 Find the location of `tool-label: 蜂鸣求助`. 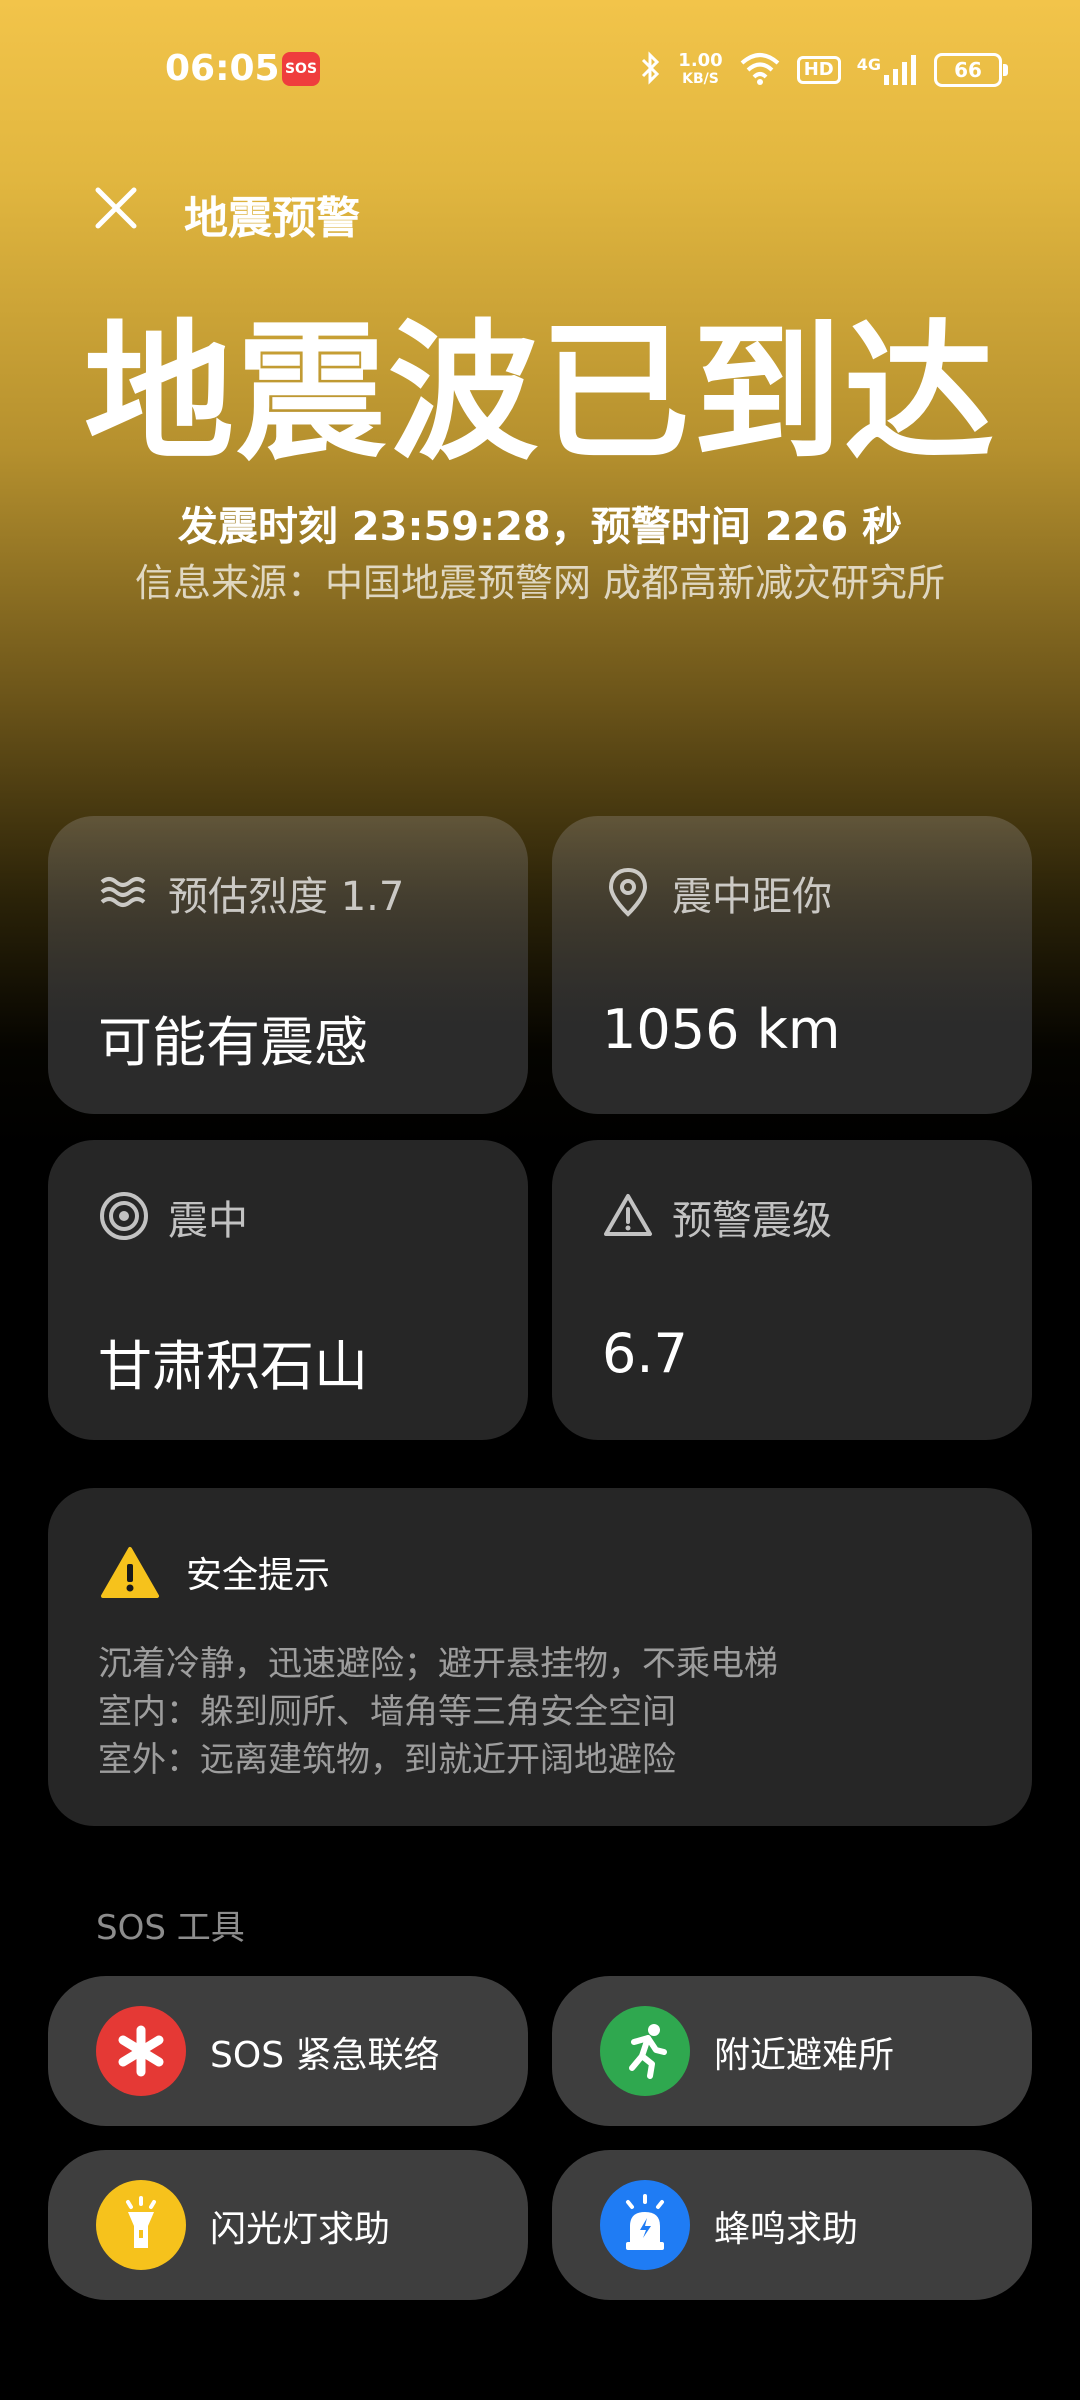

tool-label: 蜂鸣求助 is located at coordinates (786, 2229).